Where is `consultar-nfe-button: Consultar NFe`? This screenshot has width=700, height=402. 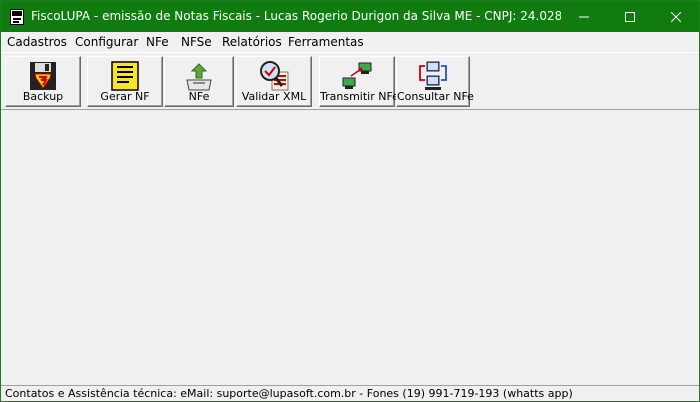 consultar-nfe-button: Consultar NFe is located at coordinates (435, 81).